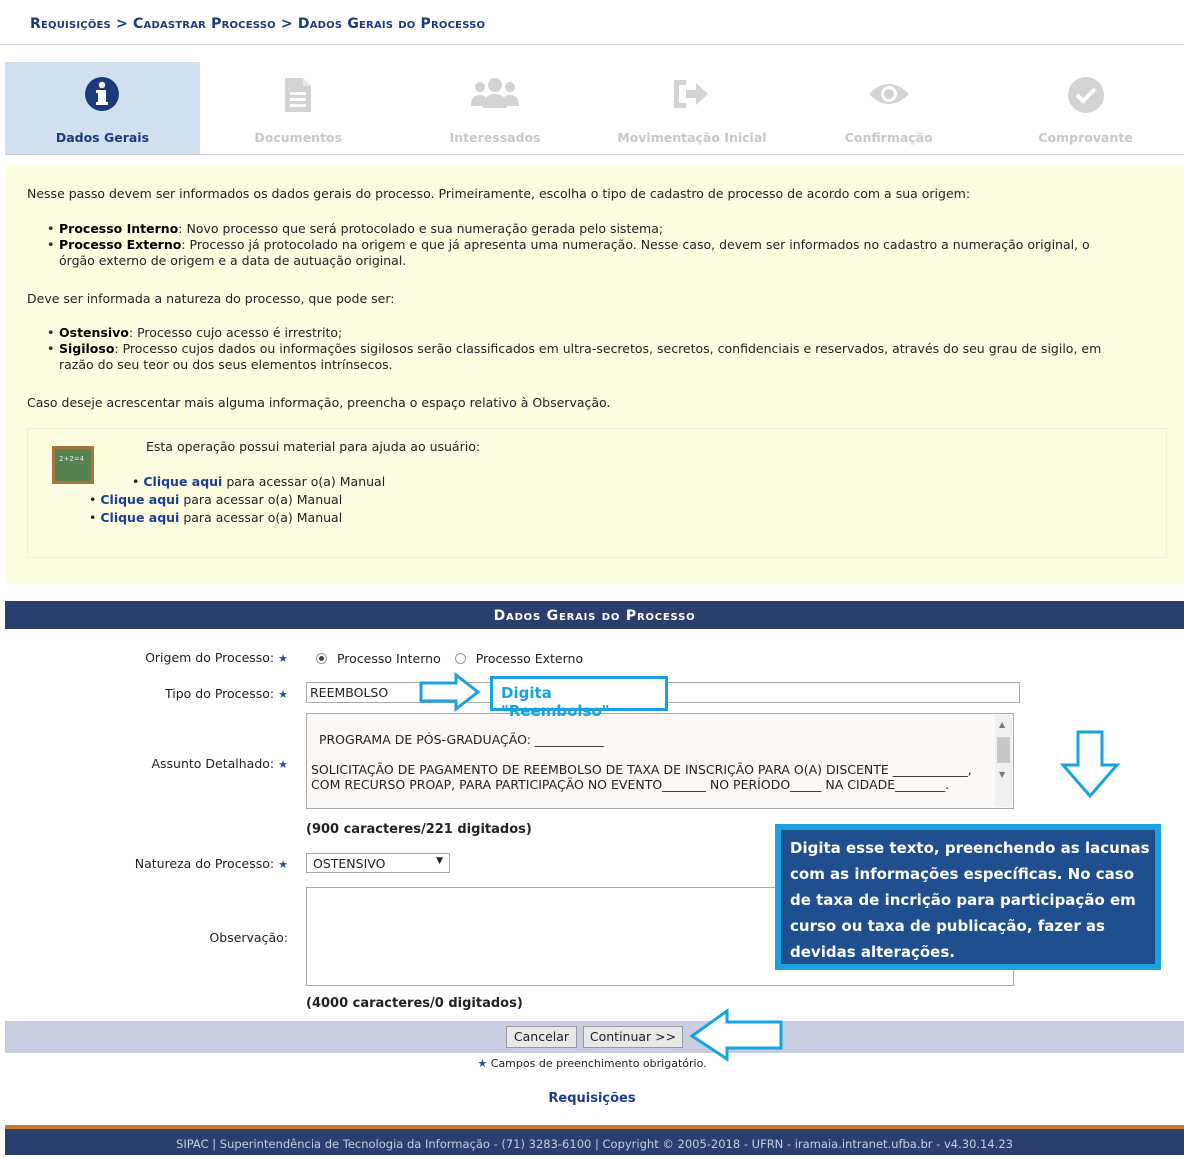  Describe the element at coordinates (736, 1035) in the screenshot. I see `arrow-left-icon` at that location.